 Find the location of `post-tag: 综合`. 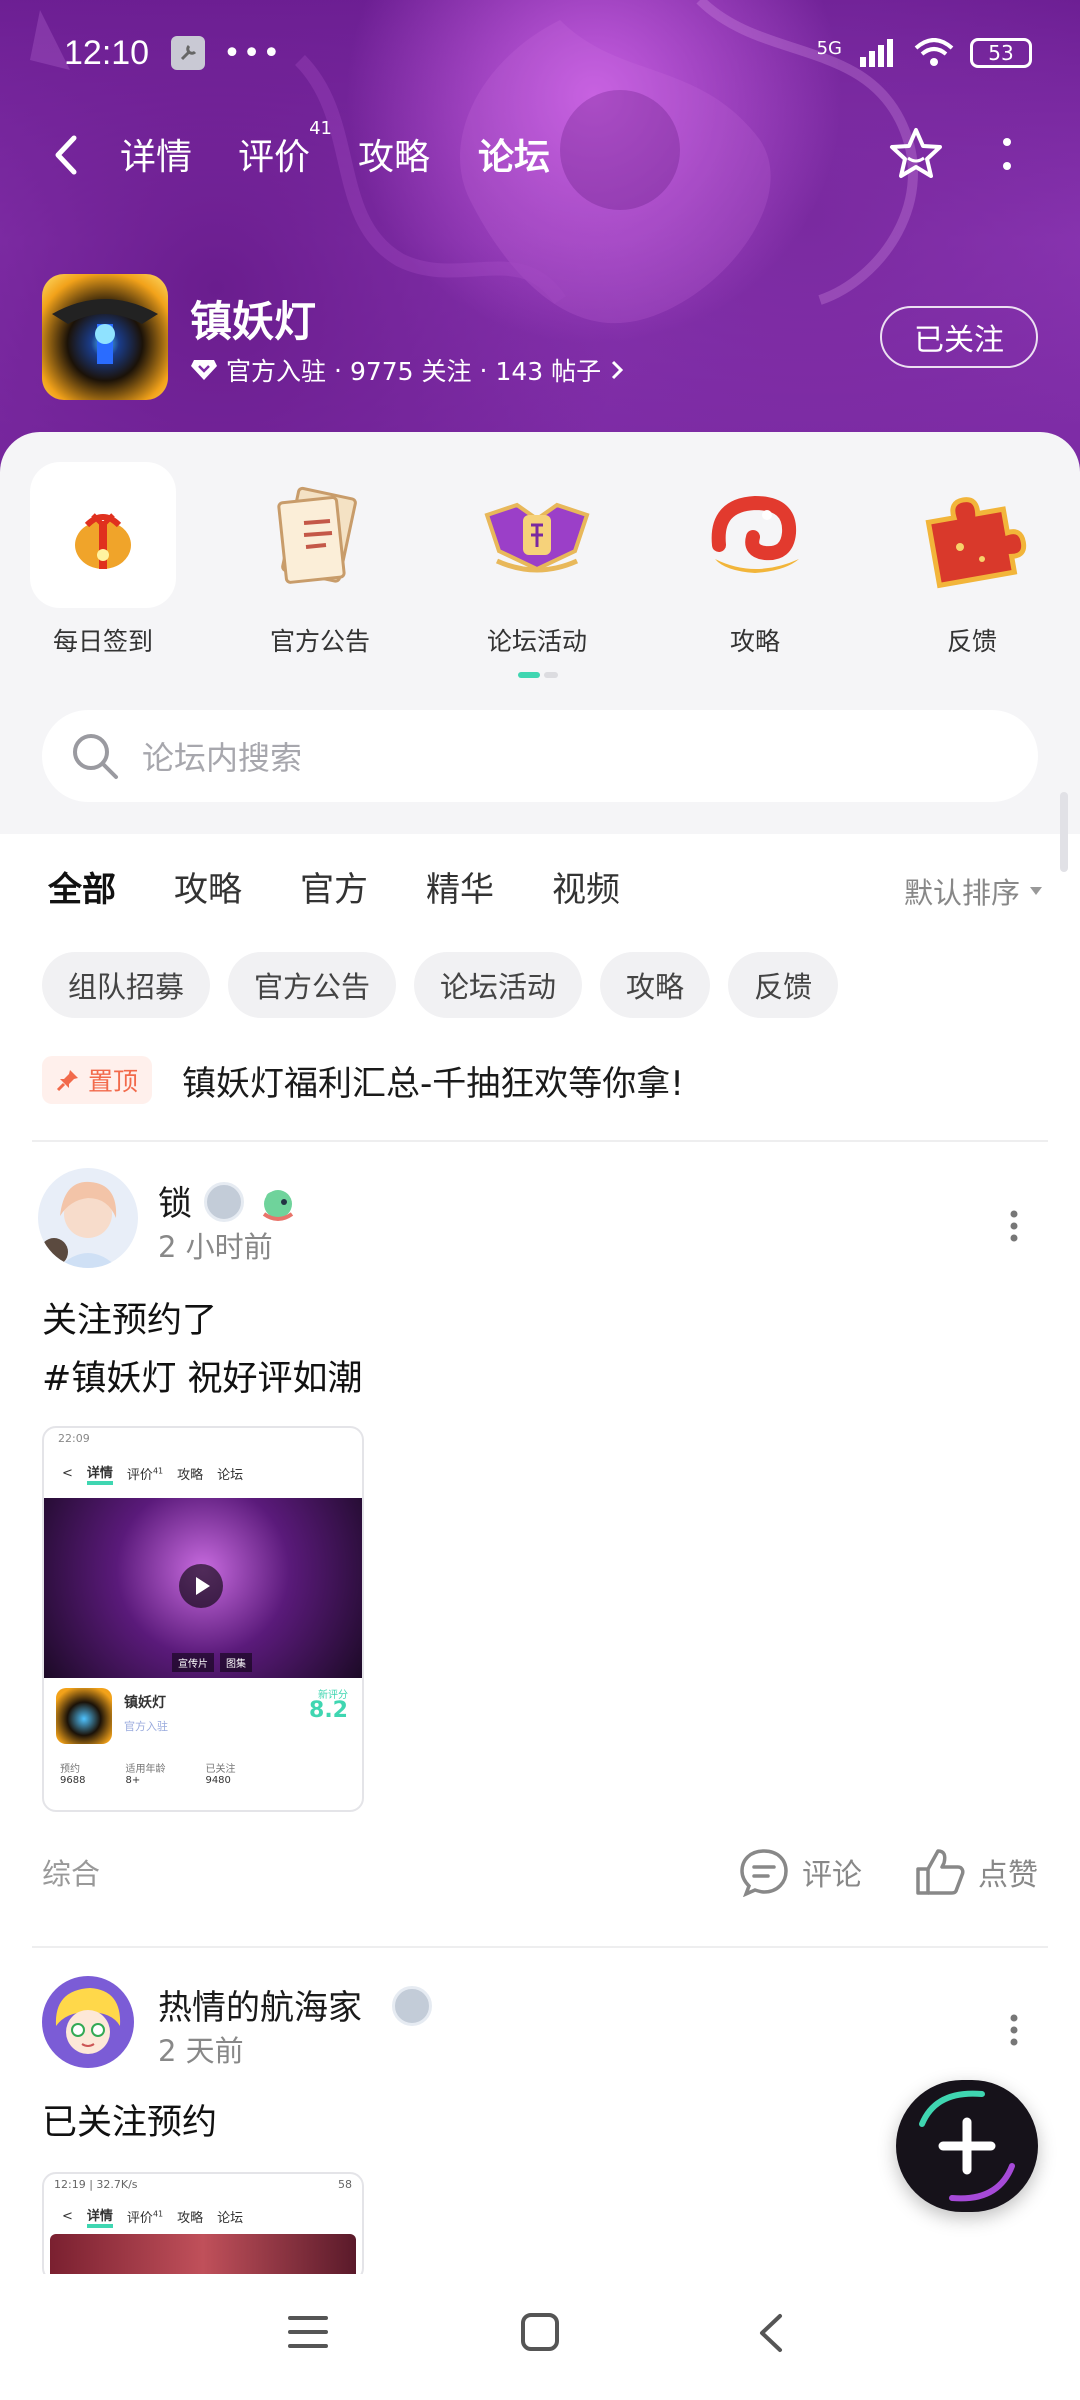

post-tag: 综合 is located at coordinates (71, 1872).